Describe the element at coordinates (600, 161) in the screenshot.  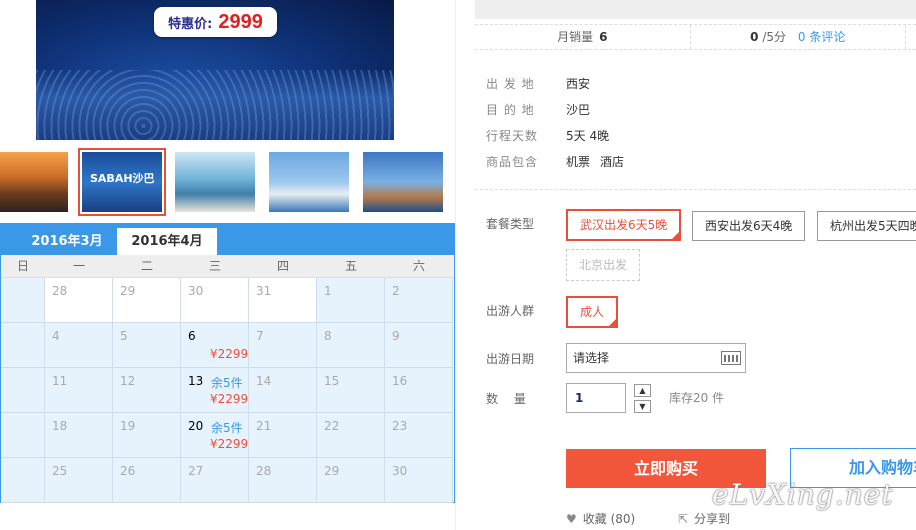
I see `incl-values: 机票 酒店` at that location.